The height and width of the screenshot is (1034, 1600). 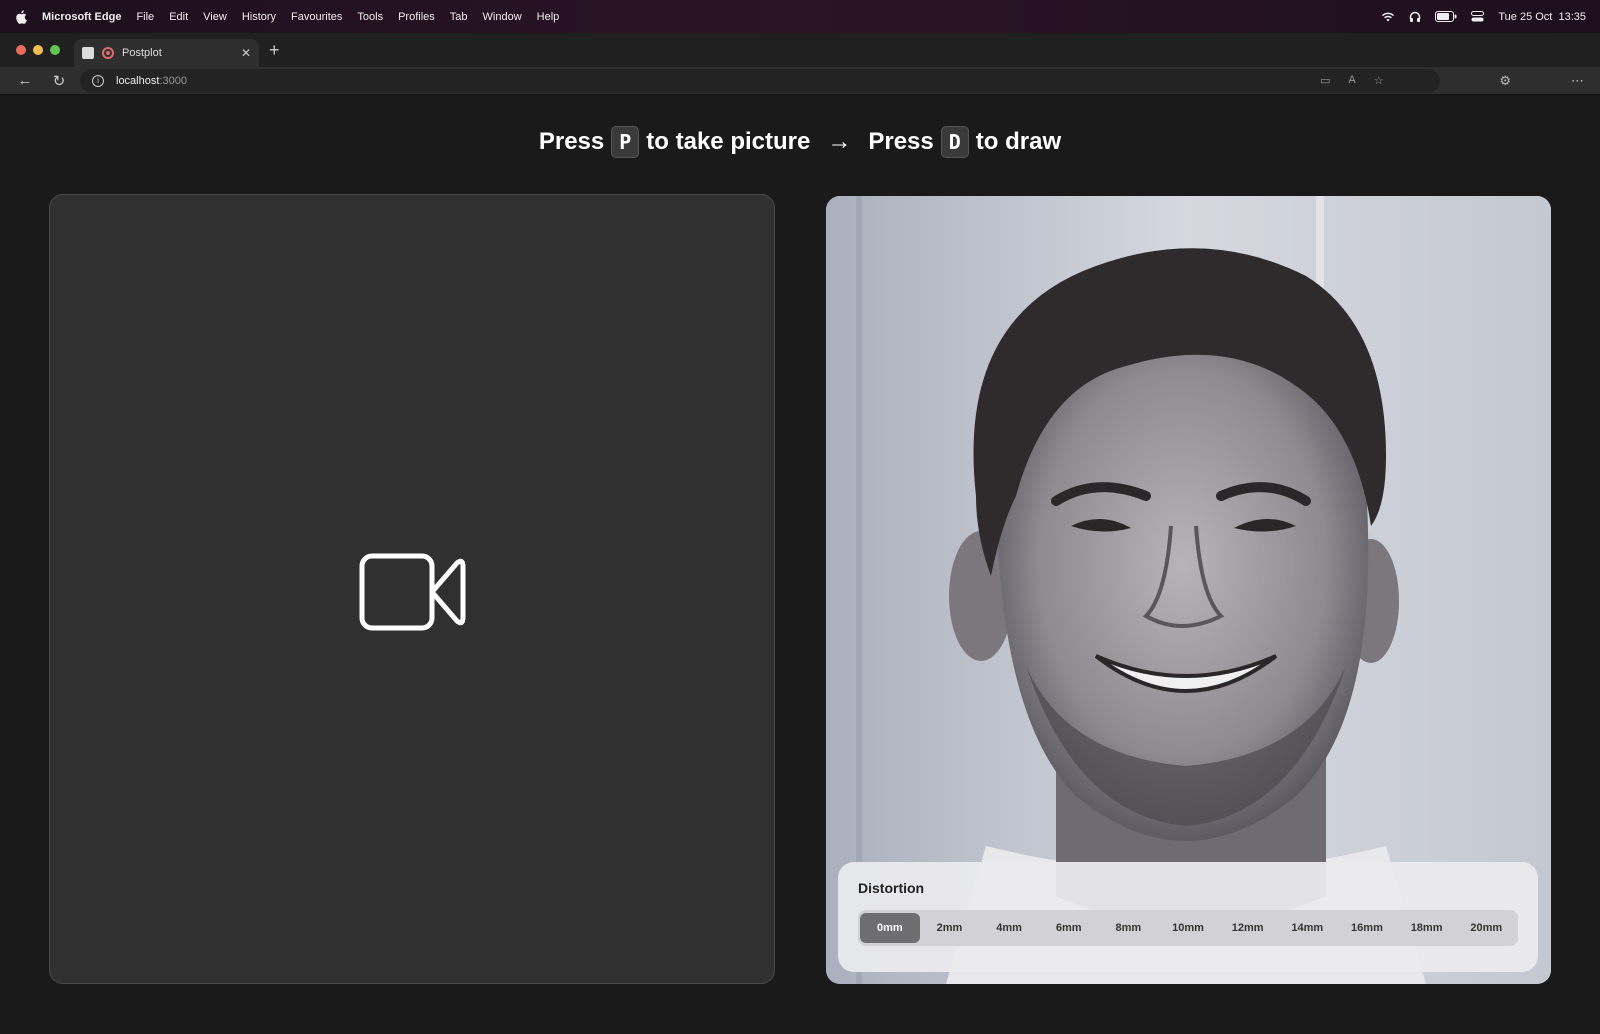 I want to click on window-controls, so click(x=38, y=50).